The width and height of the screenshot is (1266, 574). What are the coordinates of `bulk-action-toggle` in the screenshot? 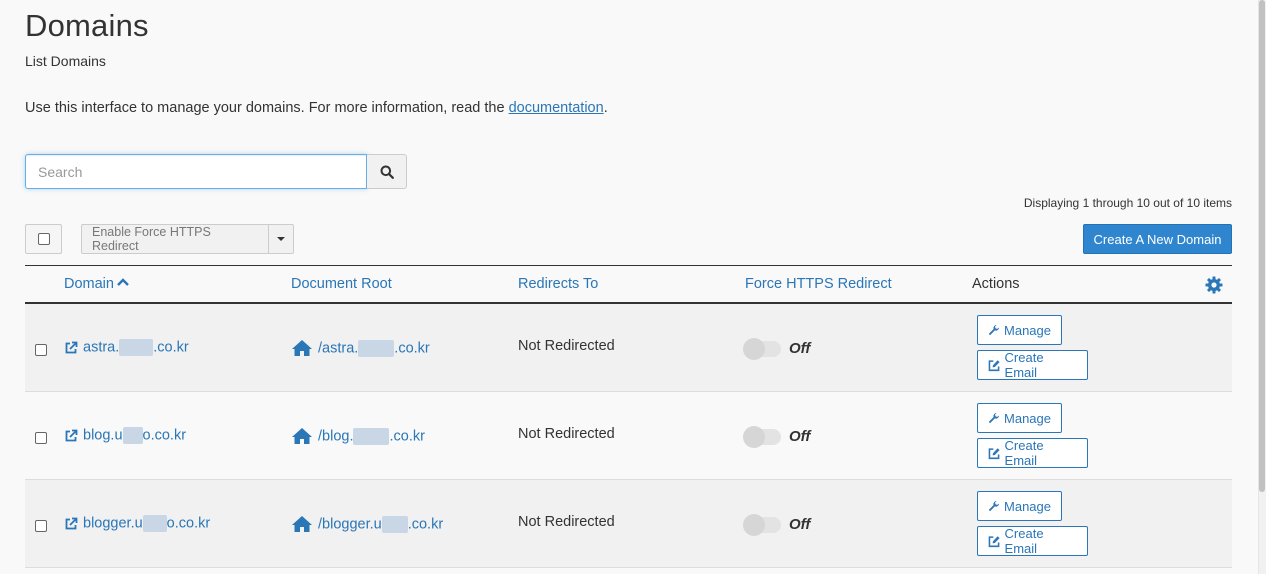 It's located at (280, 239).